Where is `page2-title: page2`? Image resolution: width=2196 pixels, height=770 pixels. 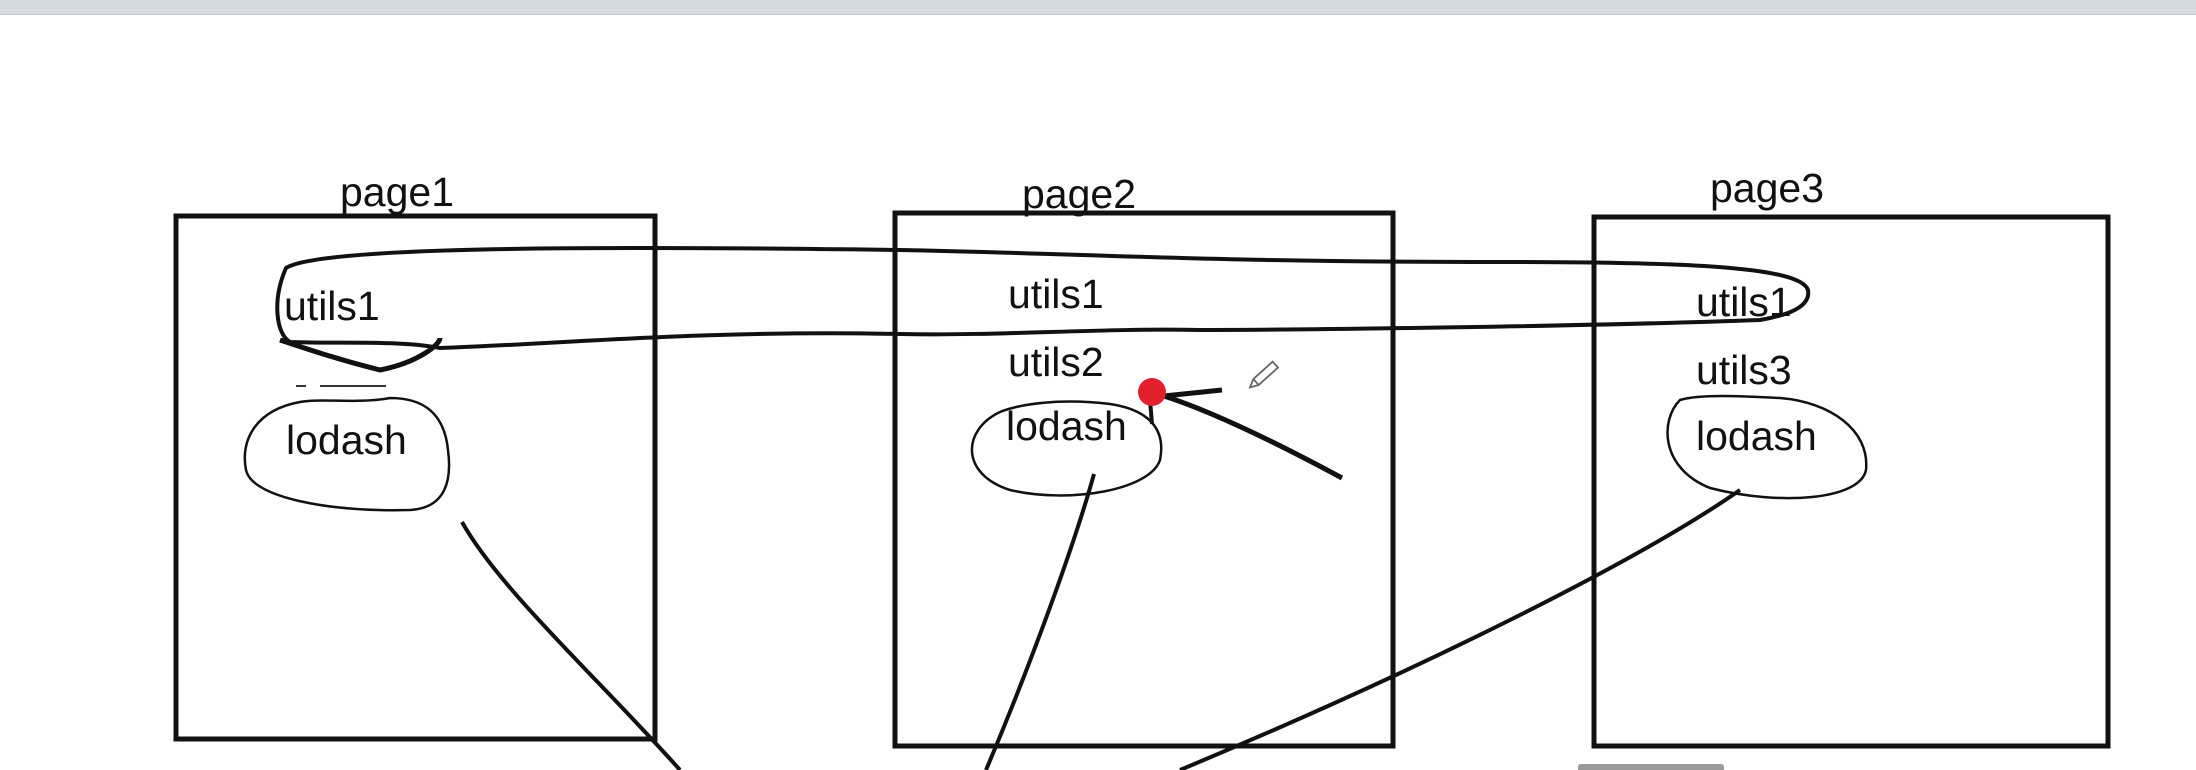
page2-title: page2 is located at coordinates (1079, 194).